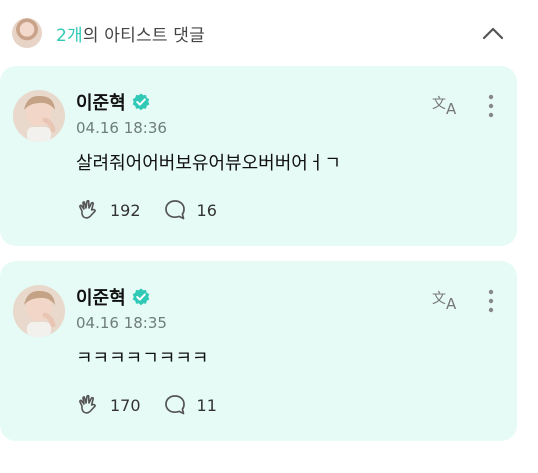 The height and width of the screenshot is (473, 538). I want to click on reply-button: 11, so click(190, 405).